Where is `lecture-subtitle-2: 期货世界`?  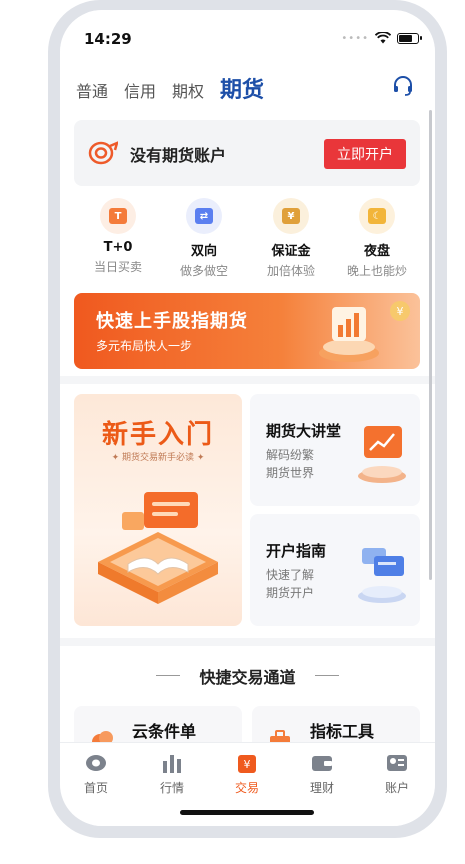 lecture-subtitle-2: 期货世界 is located at coordinates (290, 473).